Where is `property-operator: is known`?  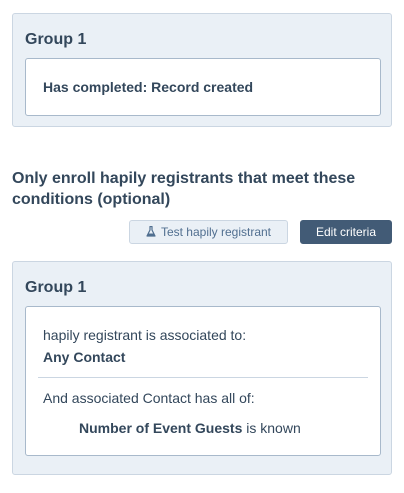 property-operator: is known is located at coordinates (273, 428).